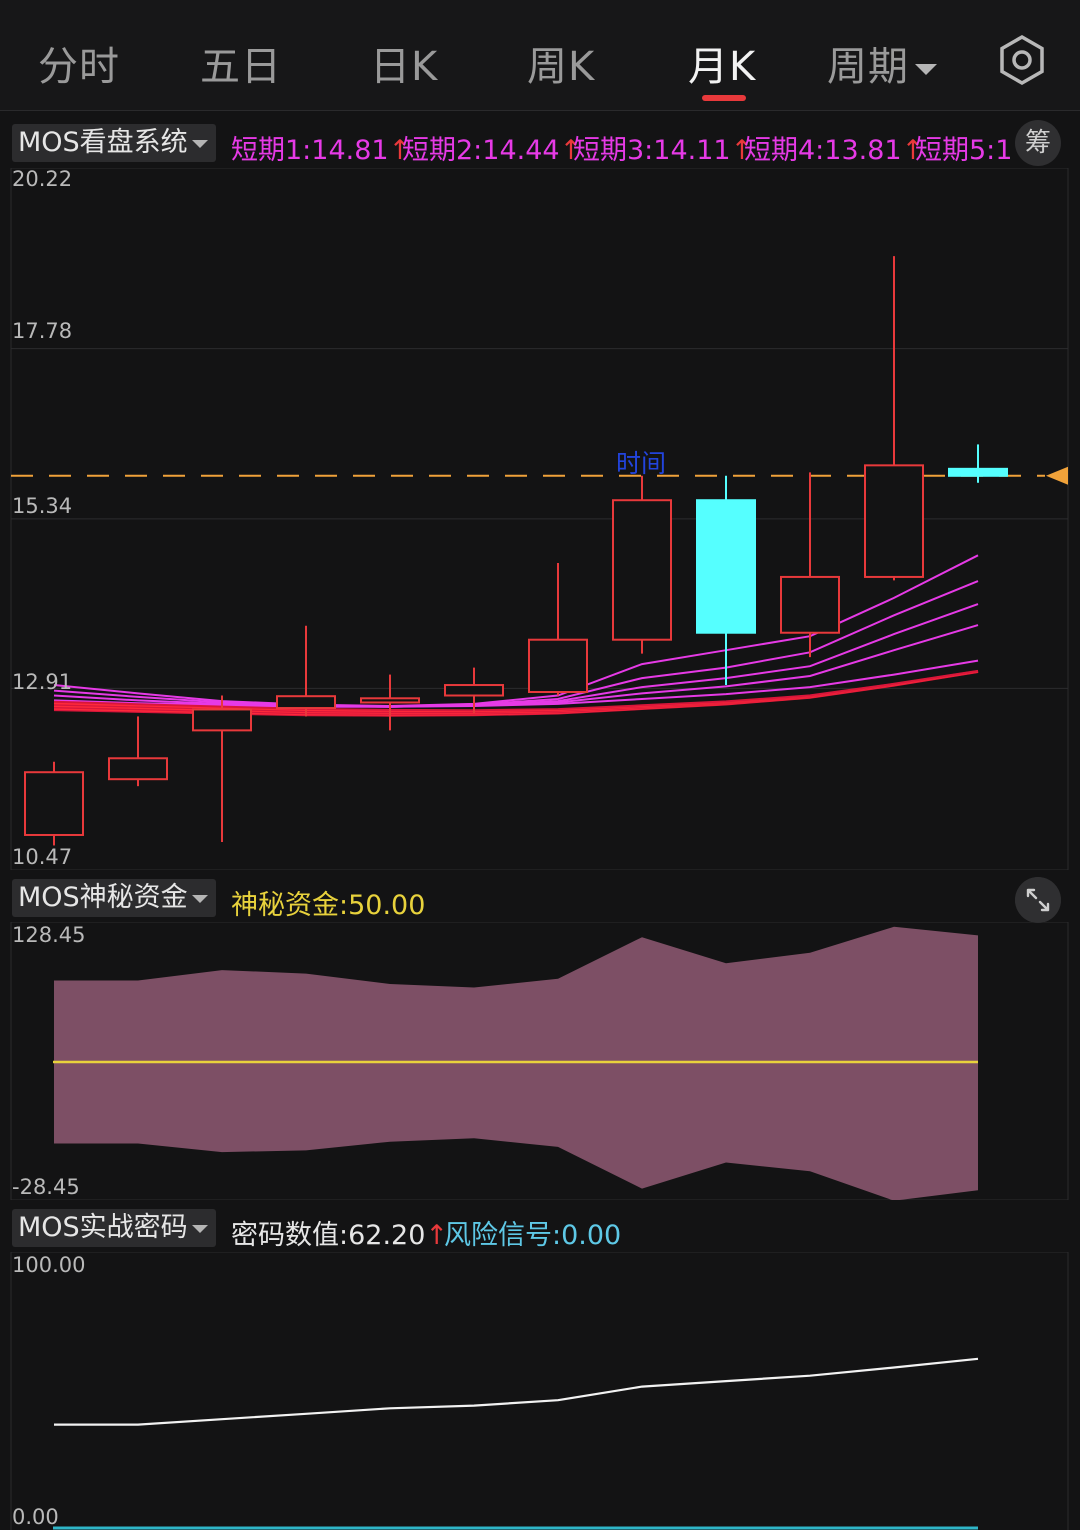  I want to click on y-axis-label-max: 20.22, so click(42, 179).